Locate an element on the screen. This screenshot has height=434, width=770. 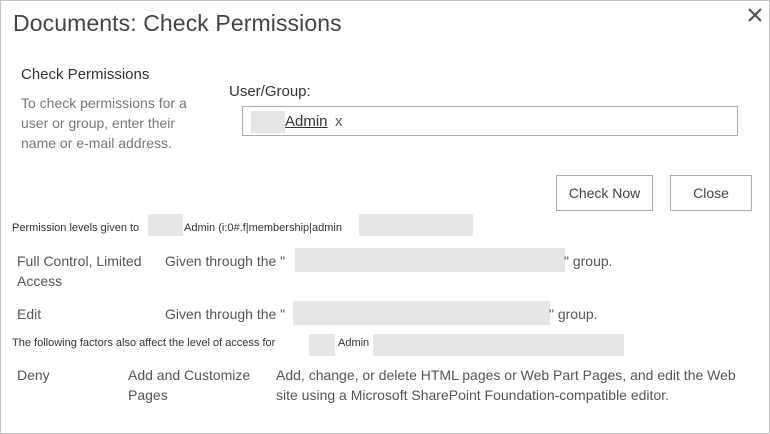
user-group-input: Admin x is located at coordinates (490, 121).